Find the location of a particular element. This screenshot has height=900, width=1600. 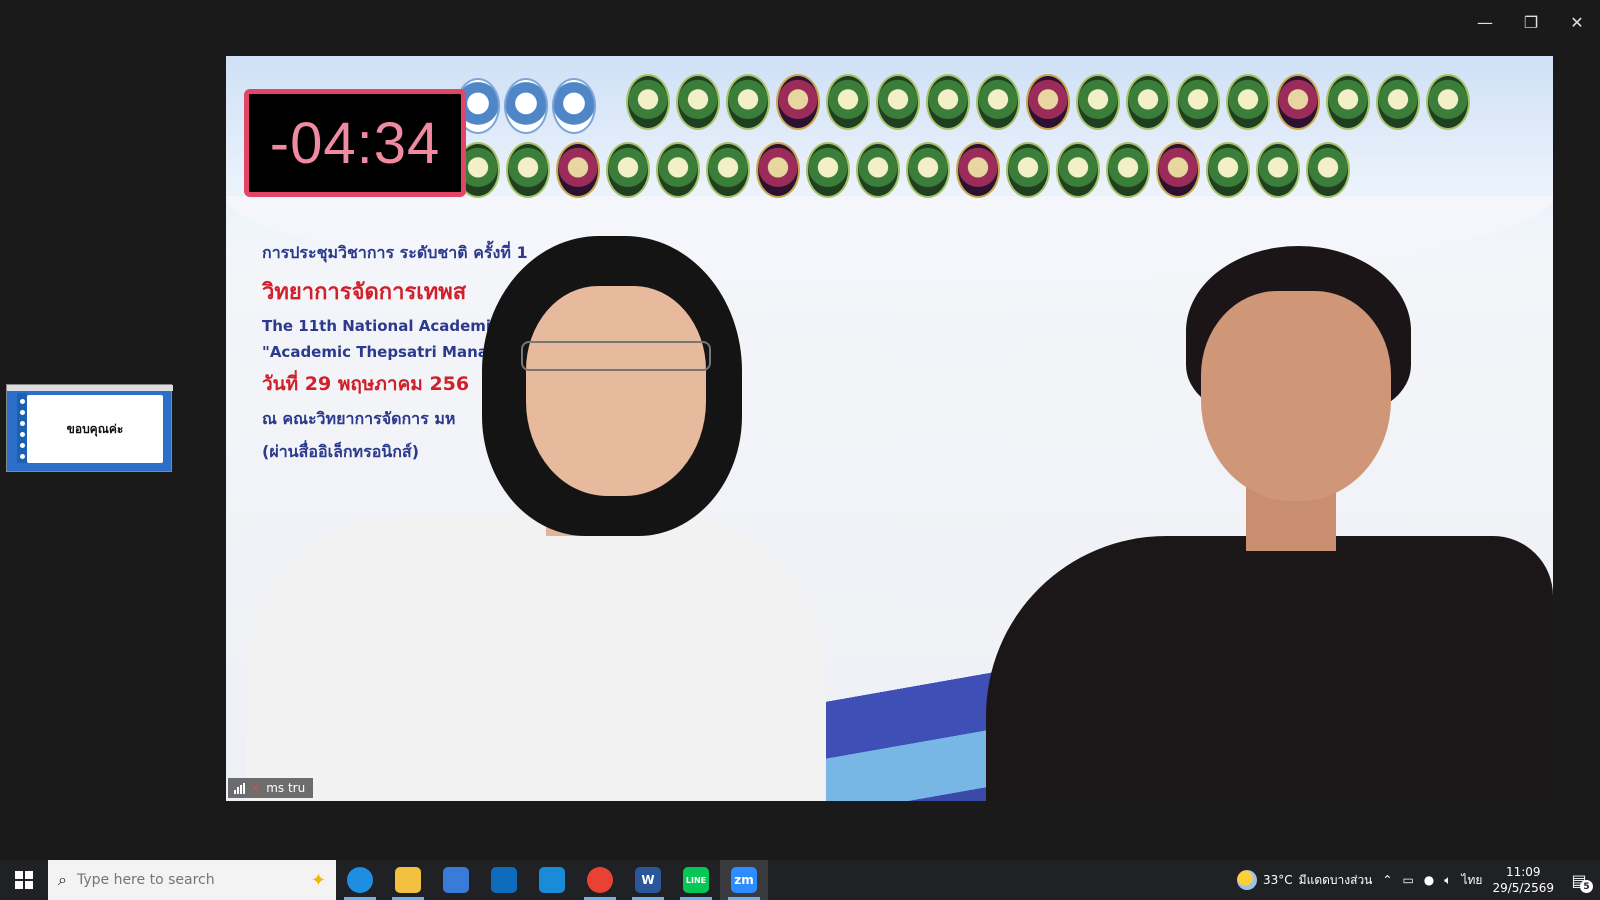

clock: 11:09 29/5/2569 is located at coordinates (1523, 880).